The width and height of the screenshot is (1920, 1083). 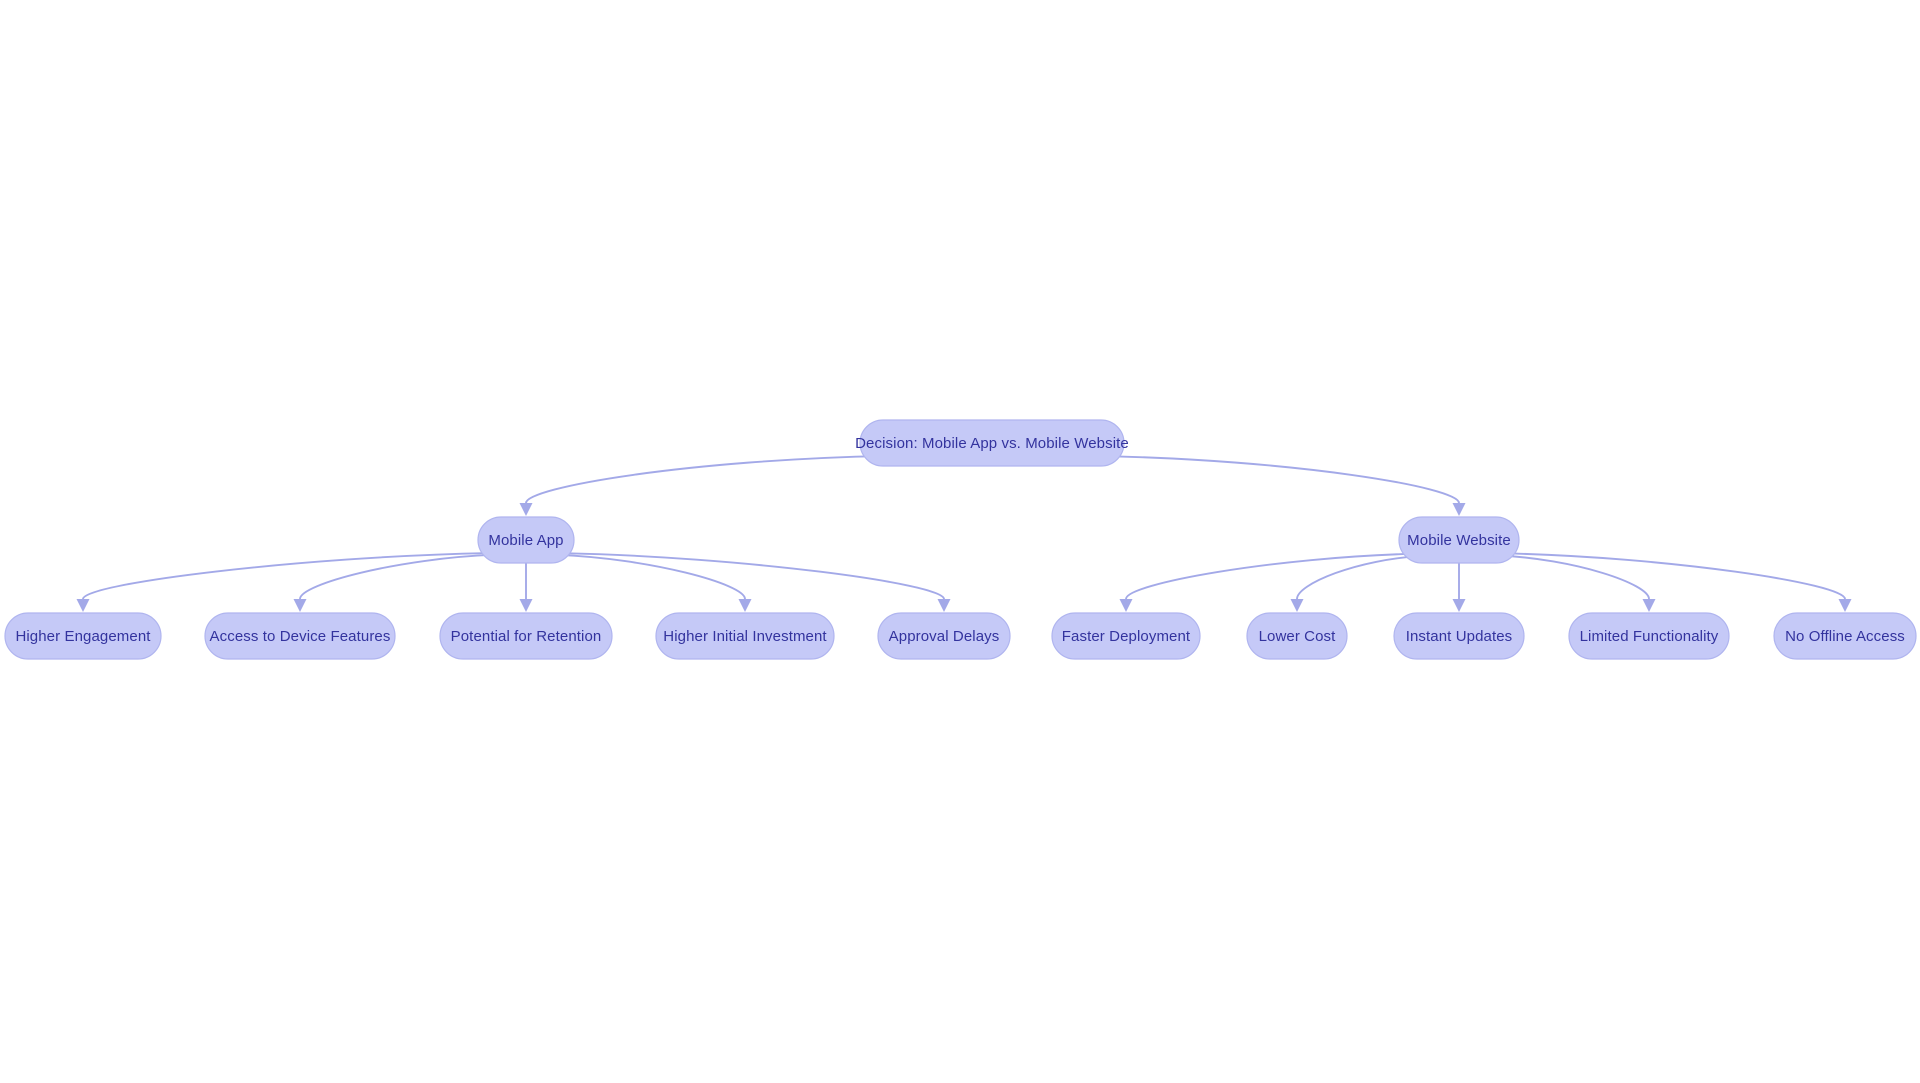 I want to click on node-shape-approval-delays, so click(x=944, y=636).